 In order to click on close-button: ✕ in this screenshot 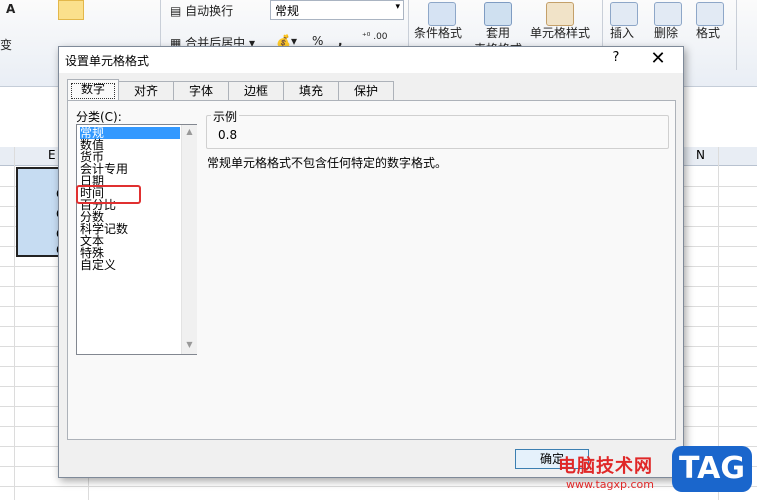, I will do `click(658, 60)`.